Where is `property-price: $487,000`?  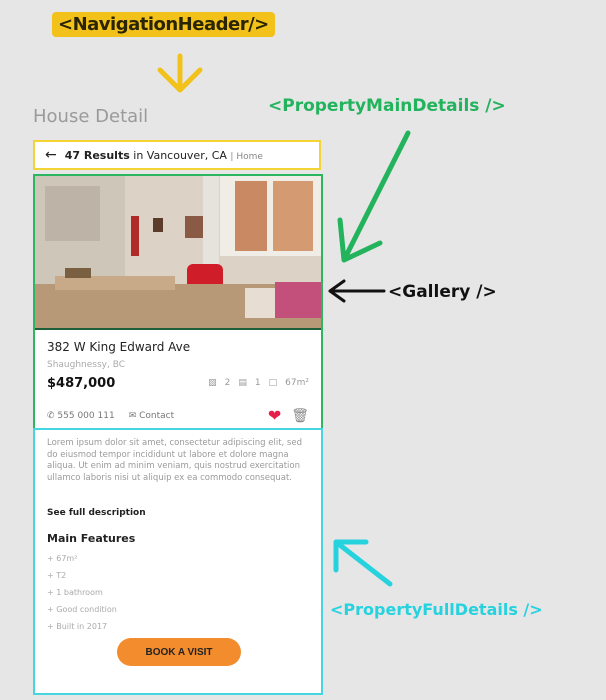 property-price: $487,000 is located at coordinates (81, 383).